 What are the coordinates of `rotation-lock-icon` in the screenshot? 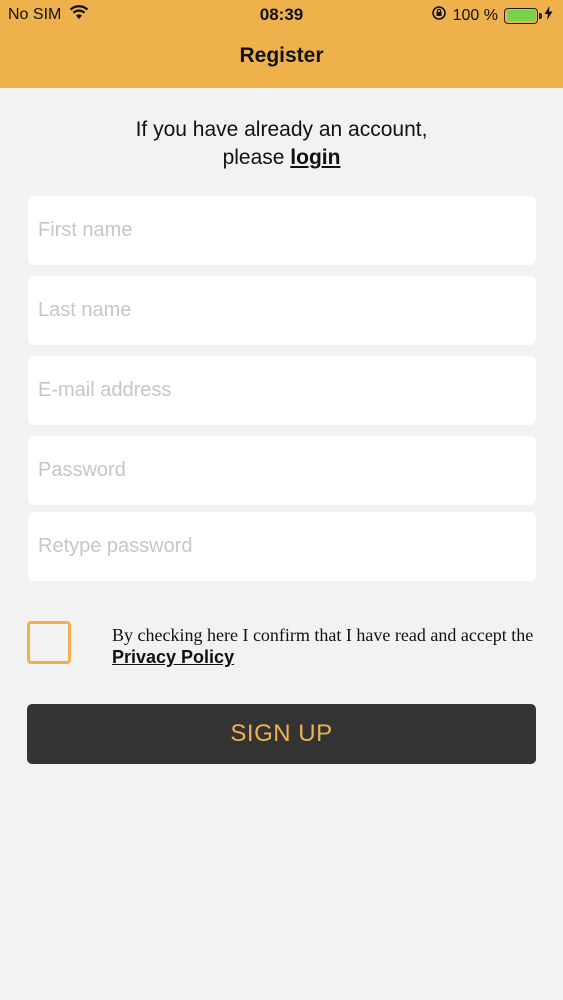 It's located at (439, 15).